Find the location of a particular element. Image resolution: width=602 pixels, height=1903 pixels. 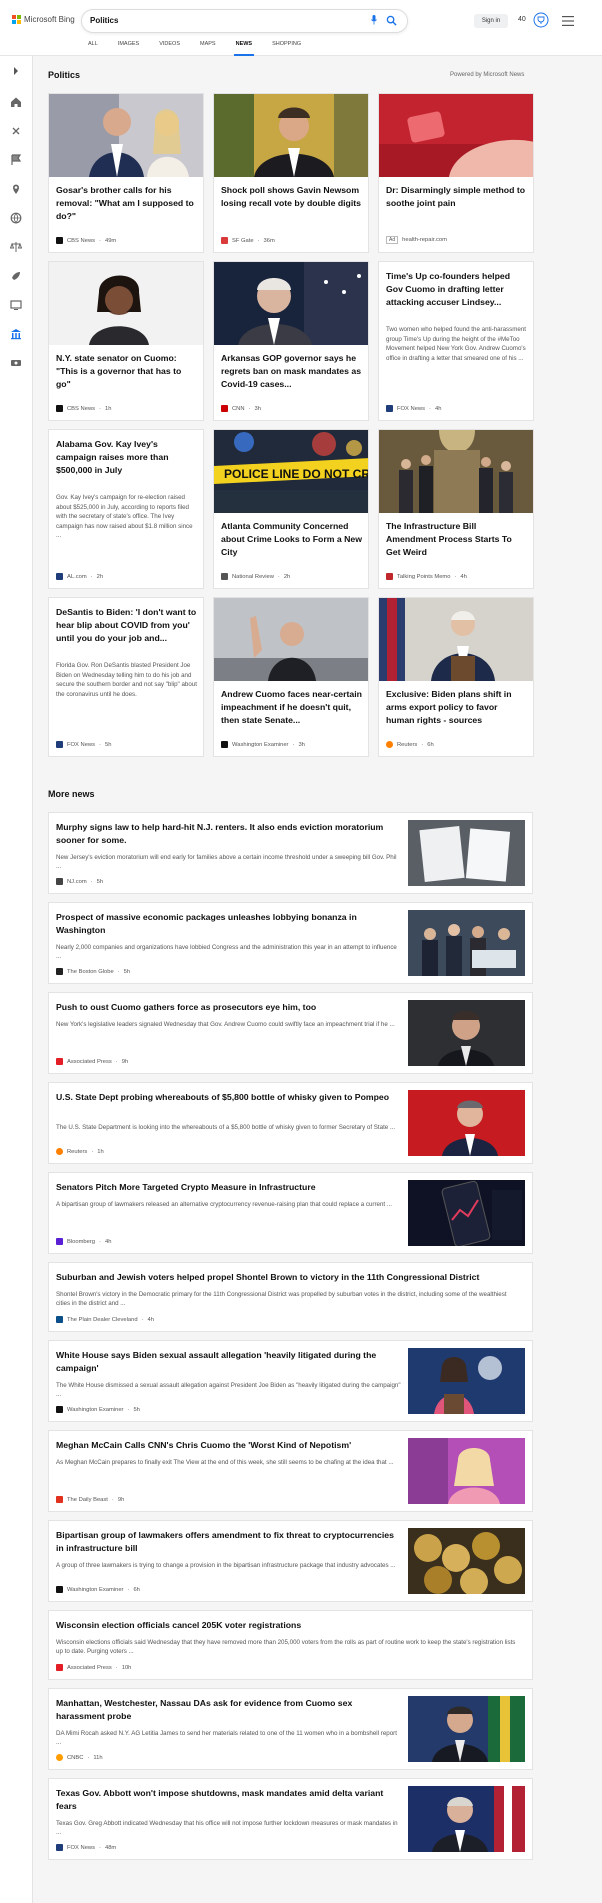

politics-building-icon is located at coordinates (16, 334).